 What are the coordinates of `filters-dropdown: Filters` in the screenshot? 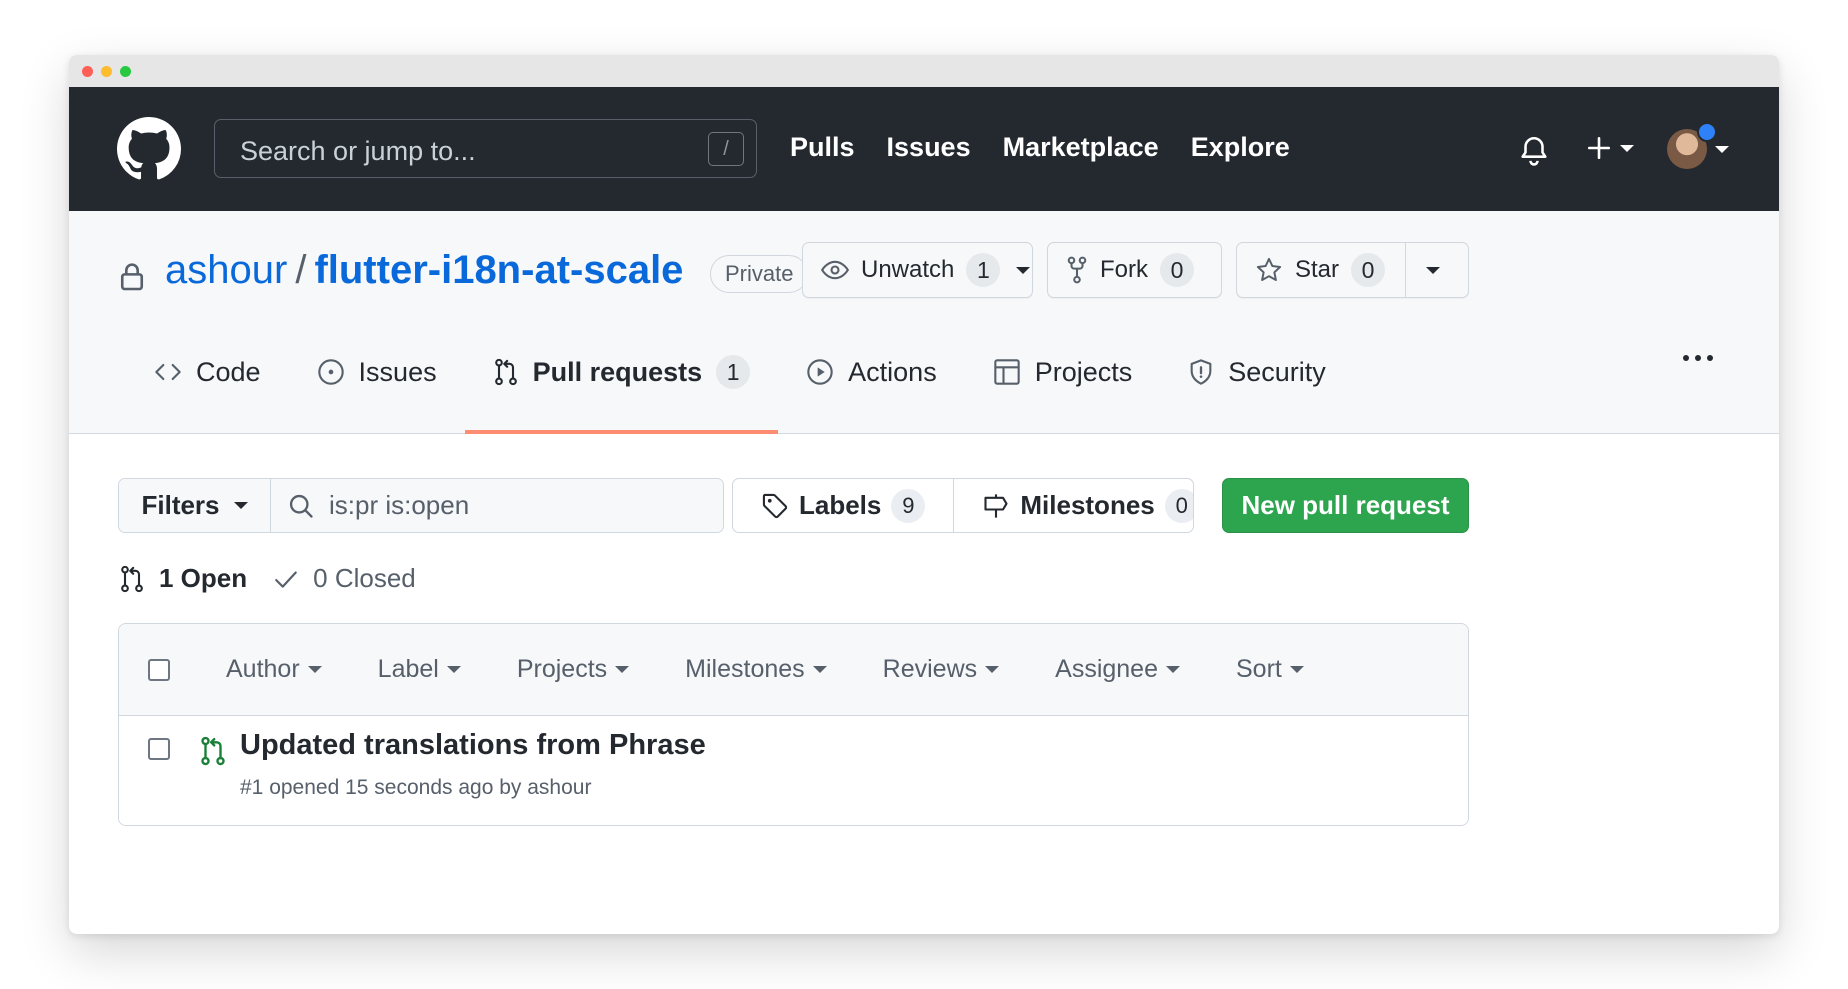 It's located at (195, 505).